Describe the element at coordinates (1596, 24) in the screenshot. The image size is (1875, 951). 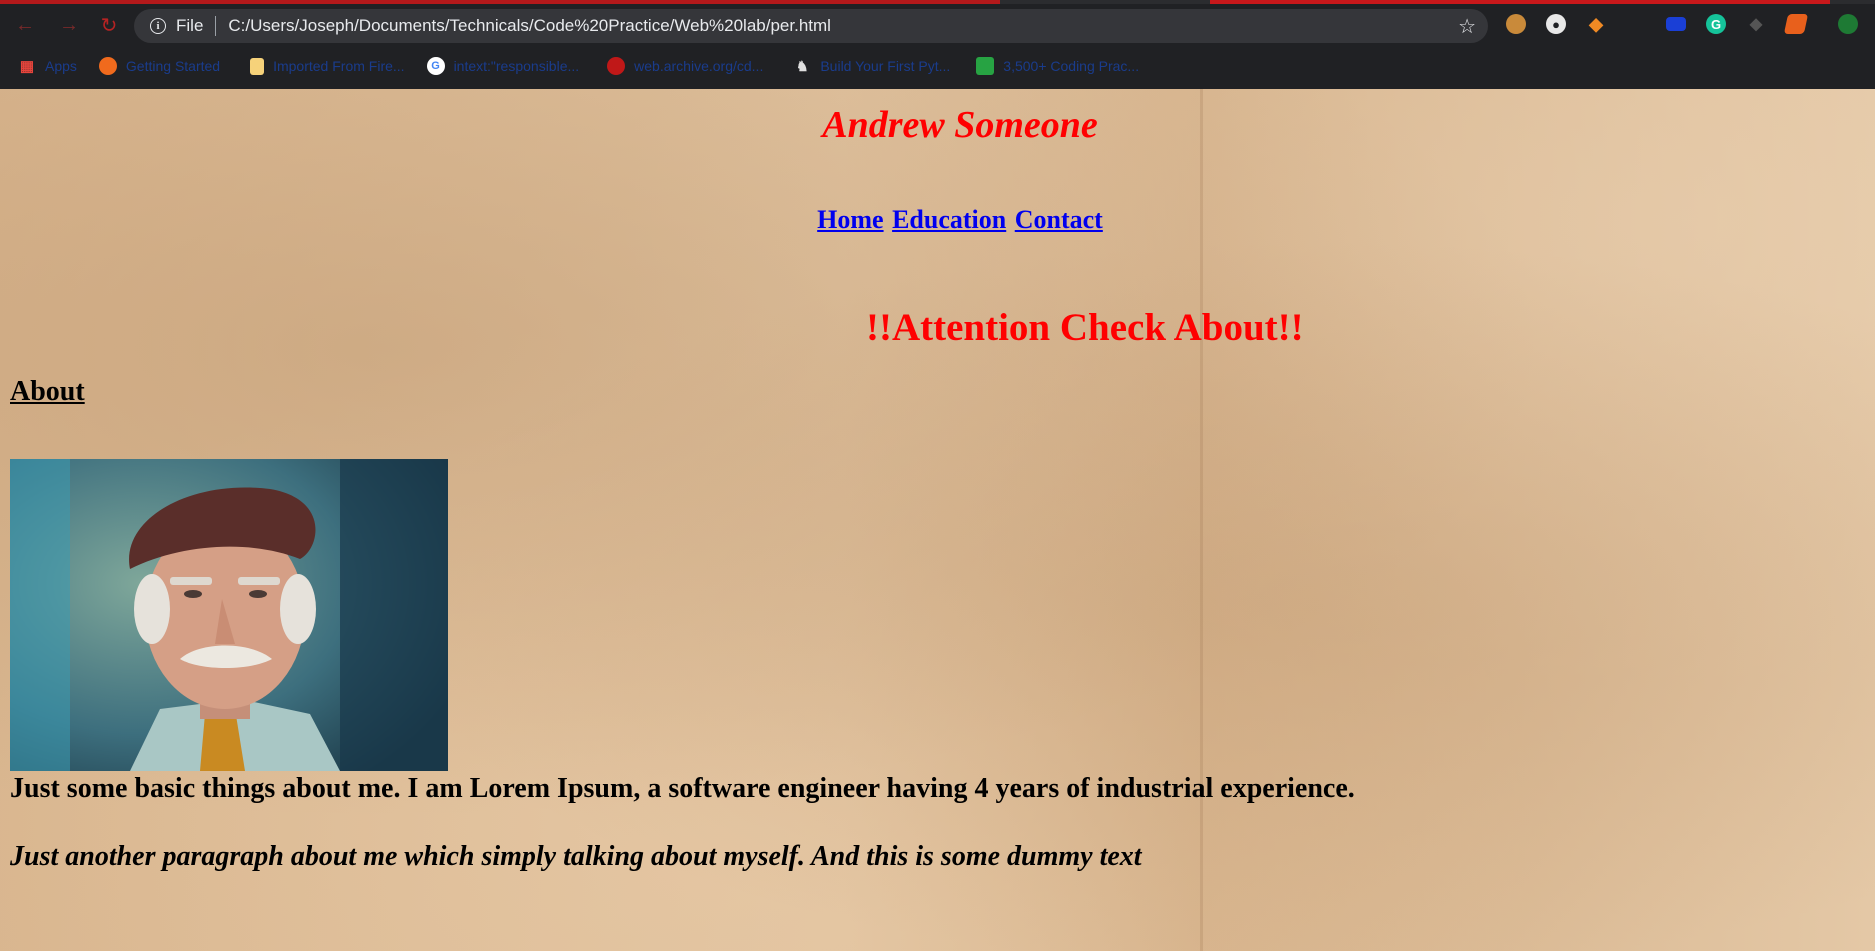
I see `gitlab-icon: ◆` at that location.